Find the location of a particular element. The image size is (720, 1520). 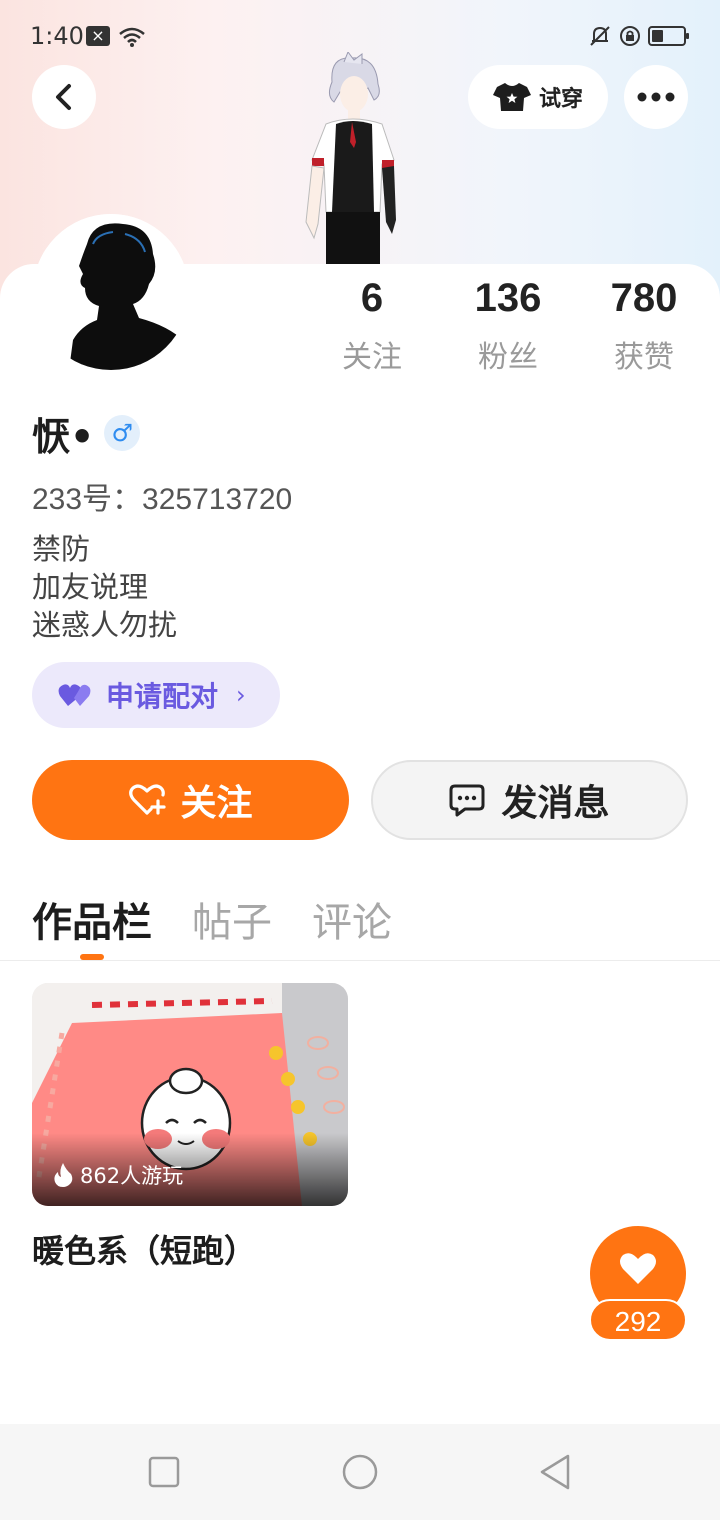

rotation-lock-icon is located at coordinates (630, 36).